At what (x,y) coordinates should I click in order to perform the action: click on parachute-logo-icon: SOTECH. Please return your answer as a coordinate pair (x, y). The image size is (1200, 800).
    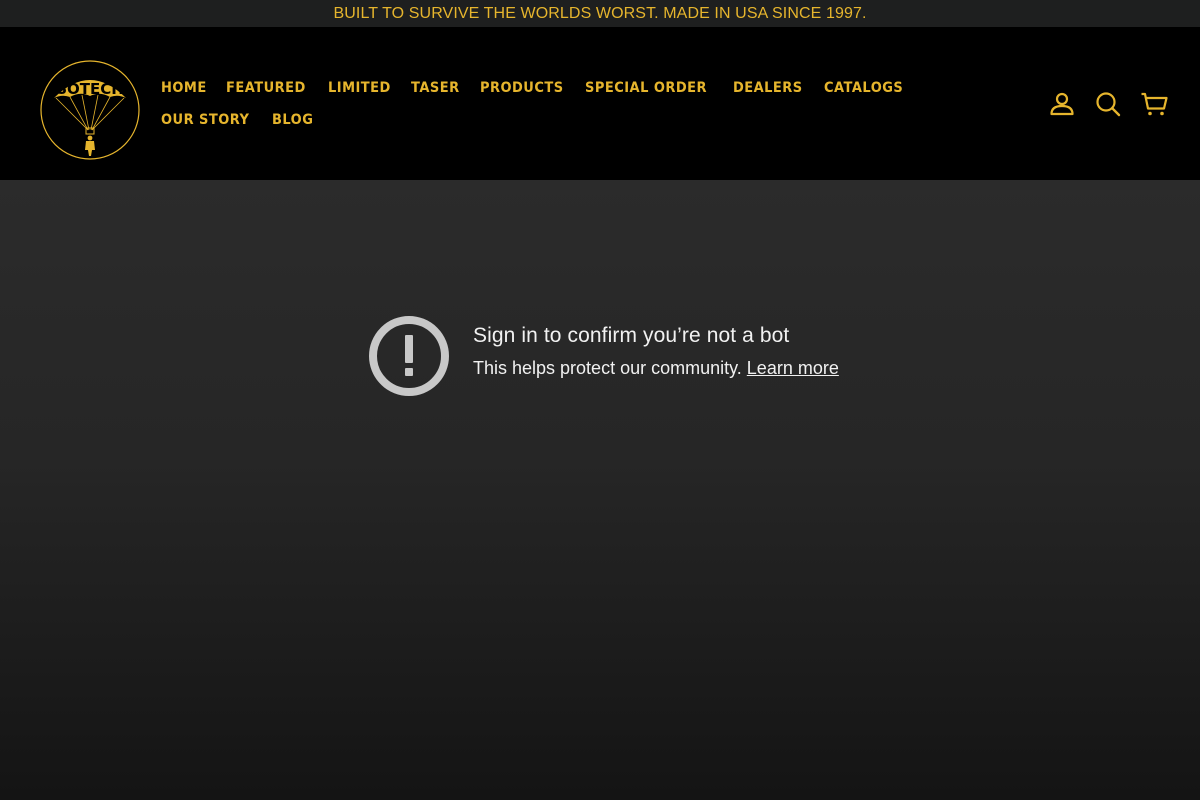
    Looking at the image, I should click on (90, 110).